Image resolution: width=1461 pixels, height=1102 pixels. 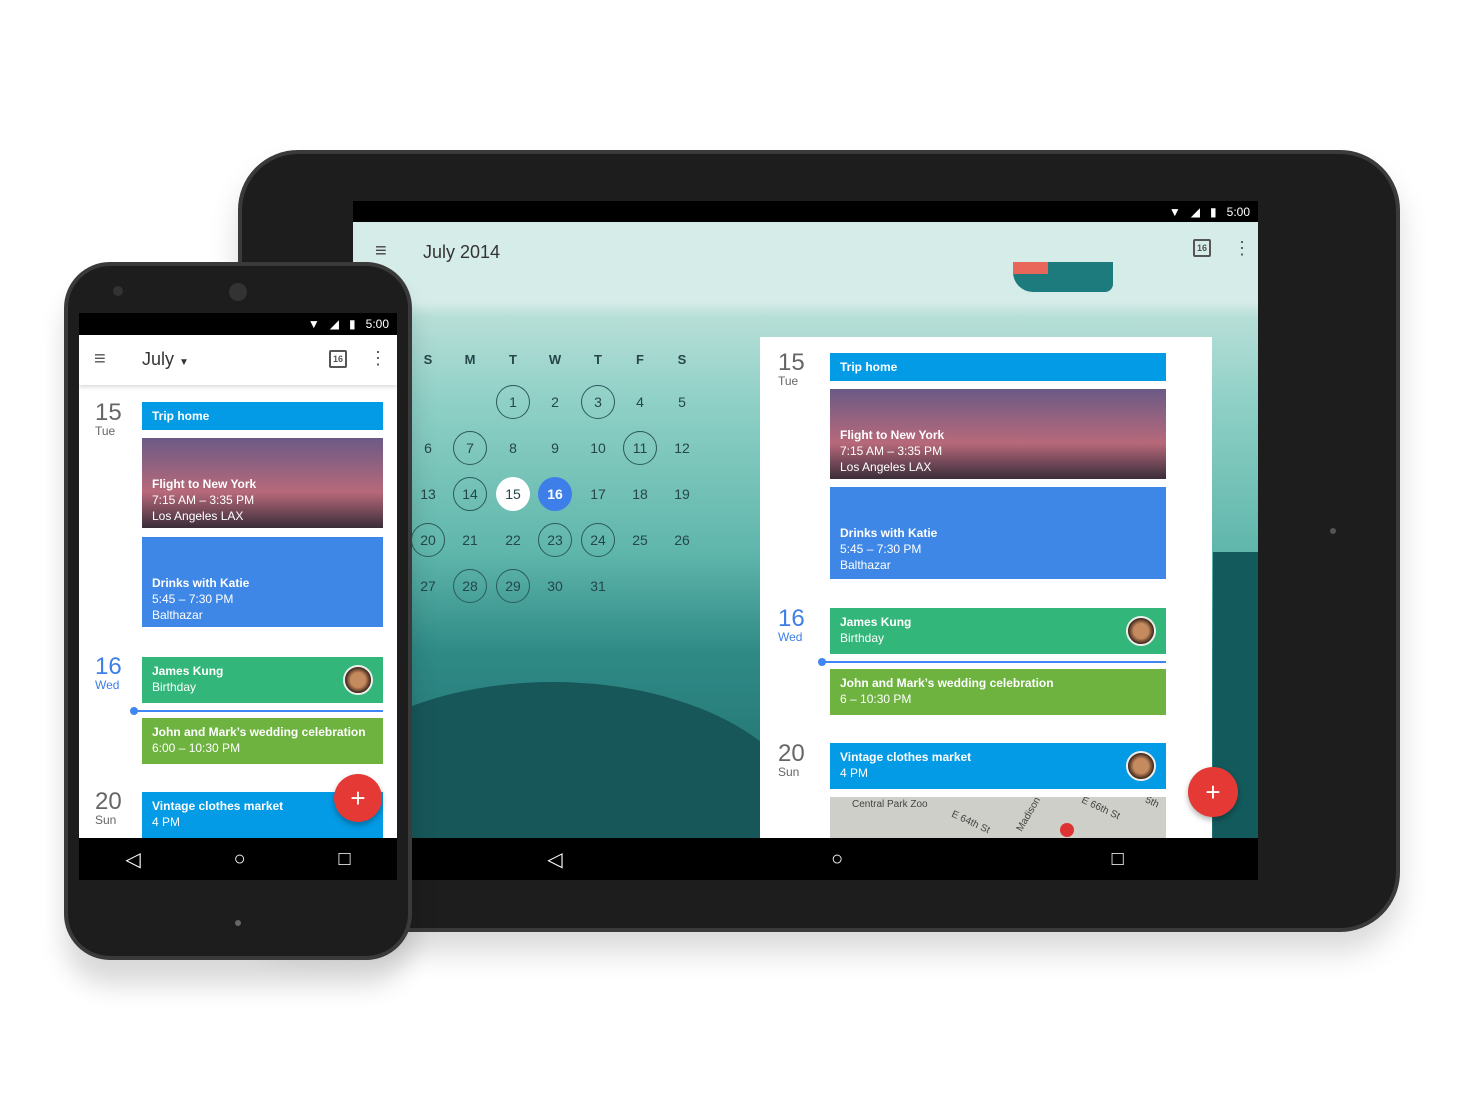 I want to click on calendar-day: 25, so click(x=640, y=540).